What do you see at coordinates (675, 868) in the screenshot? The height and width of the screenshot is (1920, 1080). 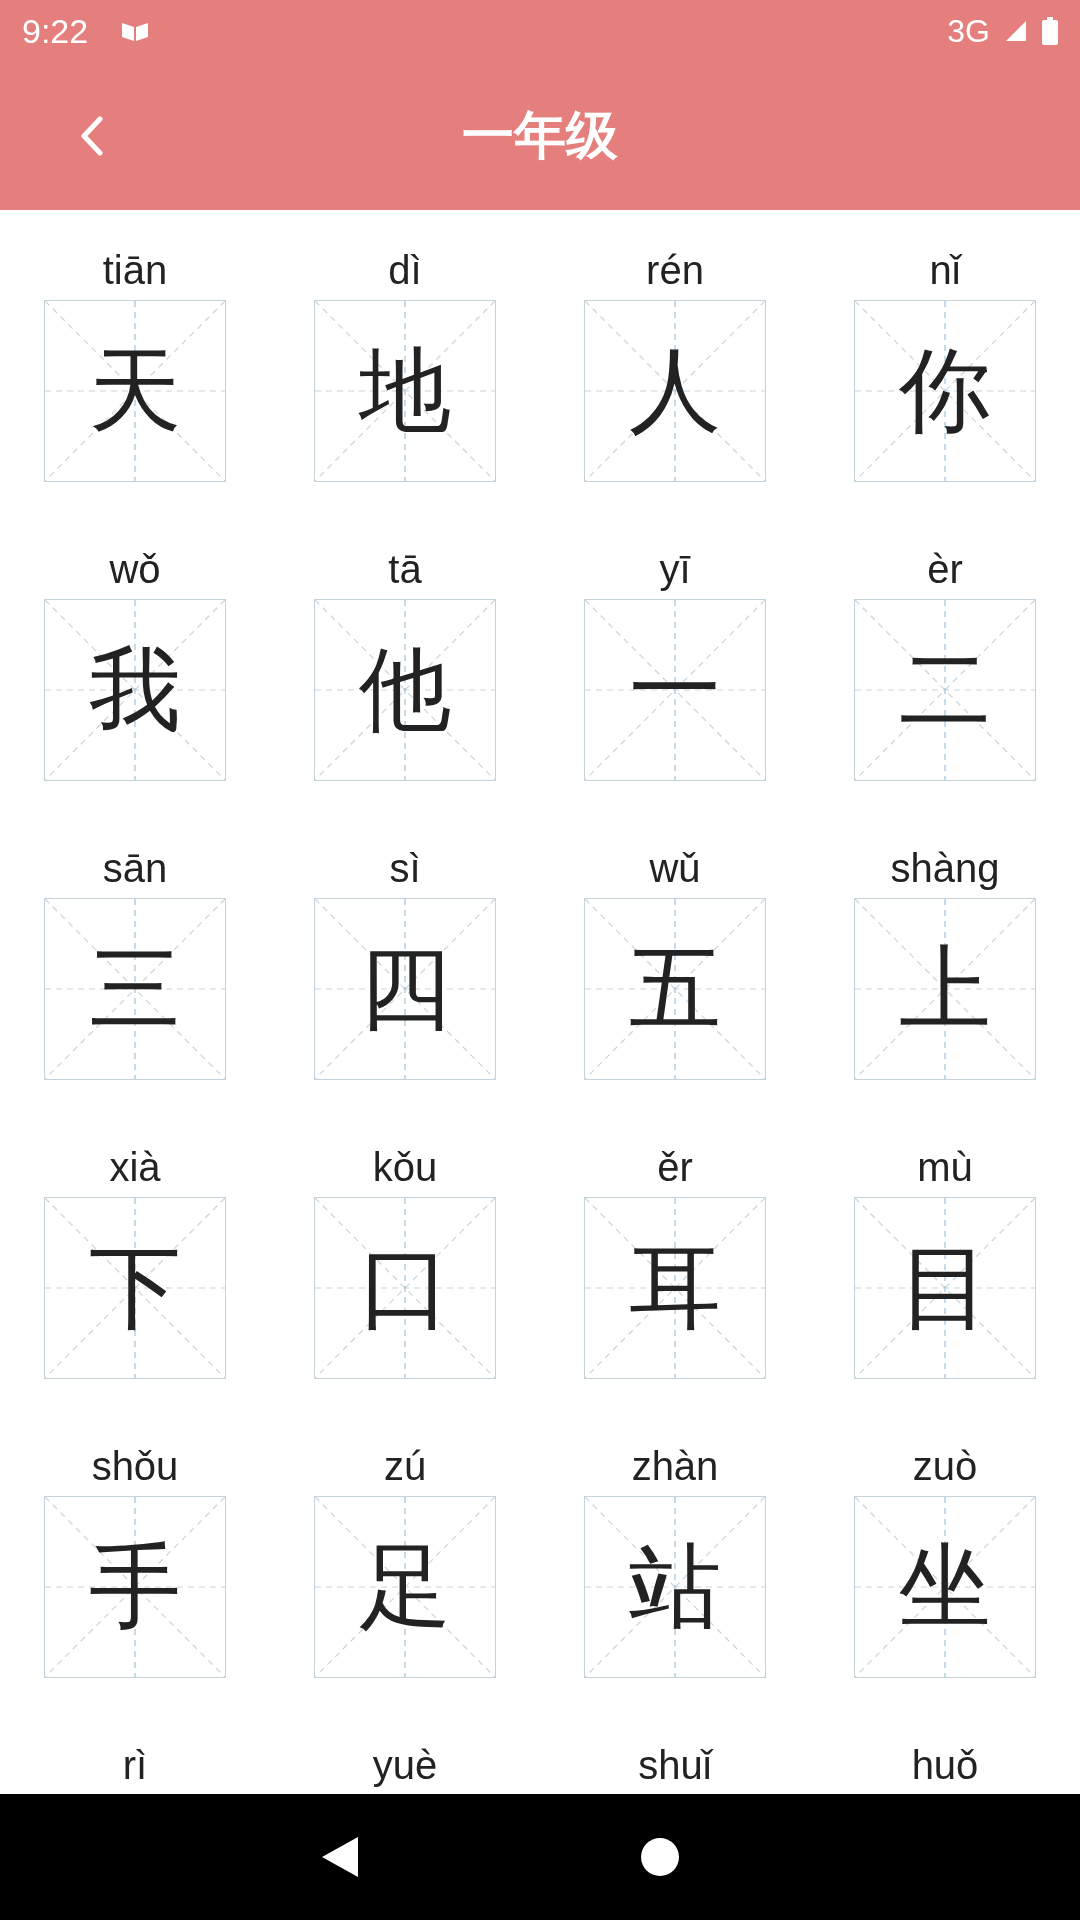 I see `pinyin-label: wǔ` at bounding box center [675, 868].